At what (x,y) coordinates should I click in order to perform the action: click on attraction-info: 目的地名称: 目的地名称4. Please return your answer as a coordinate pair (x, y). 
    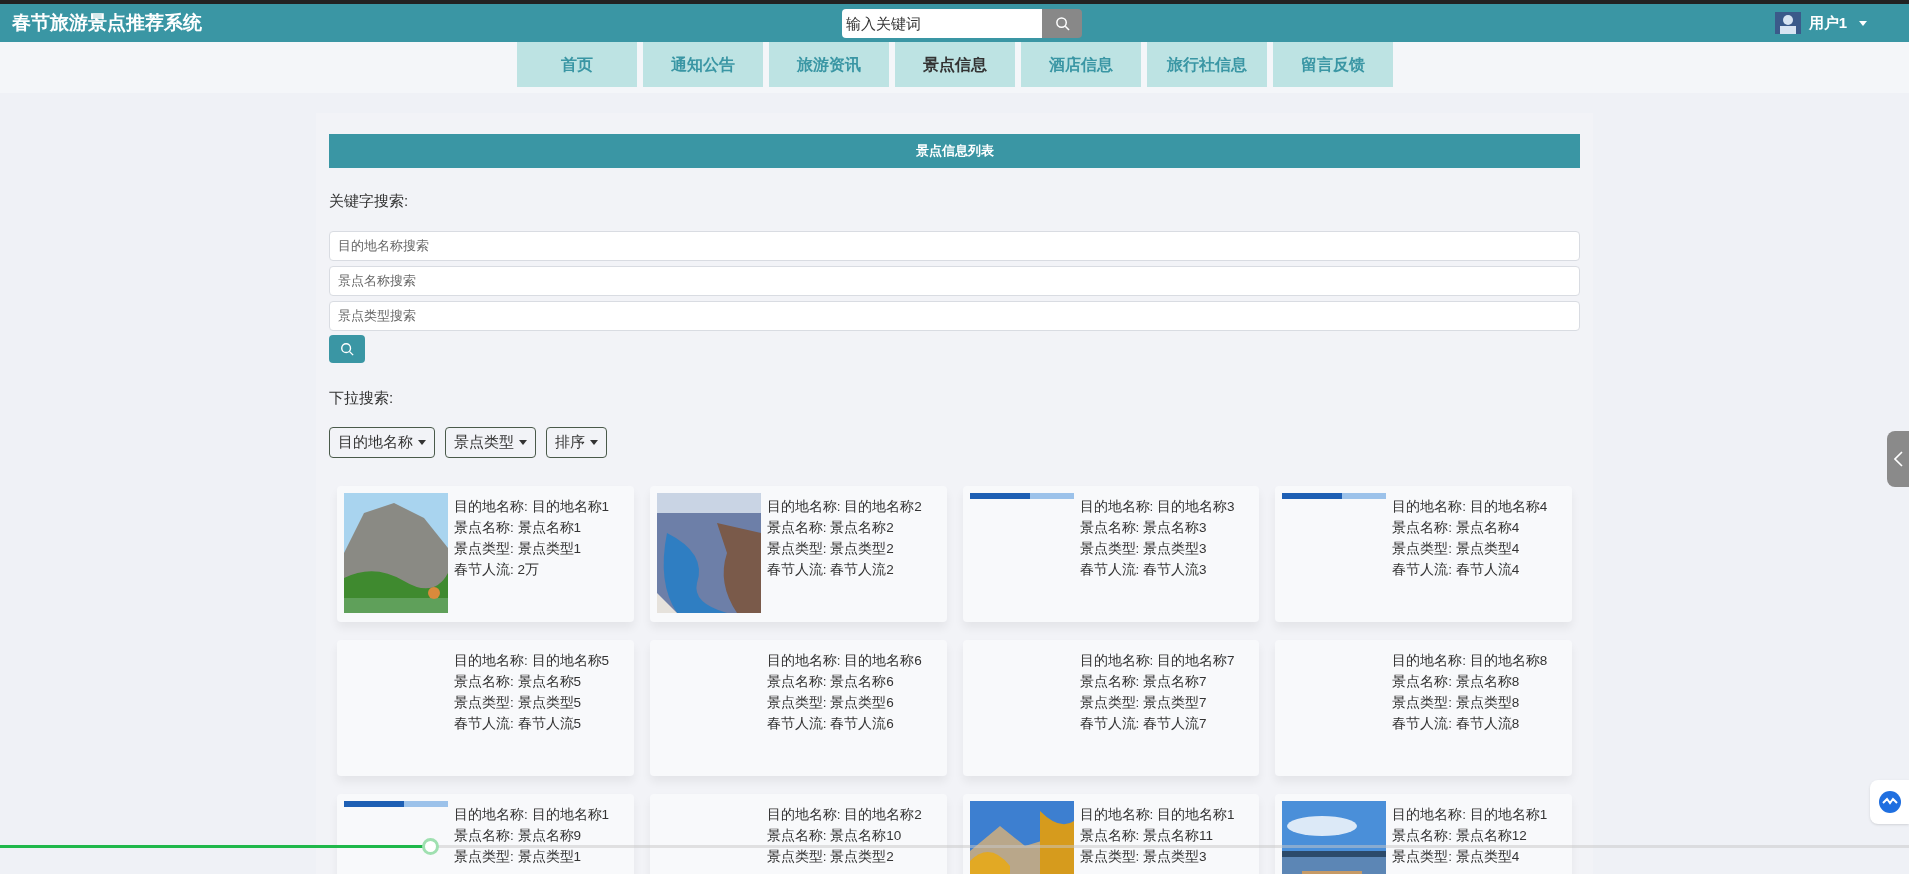
    Looking at the image, I should click on (1470, 507).